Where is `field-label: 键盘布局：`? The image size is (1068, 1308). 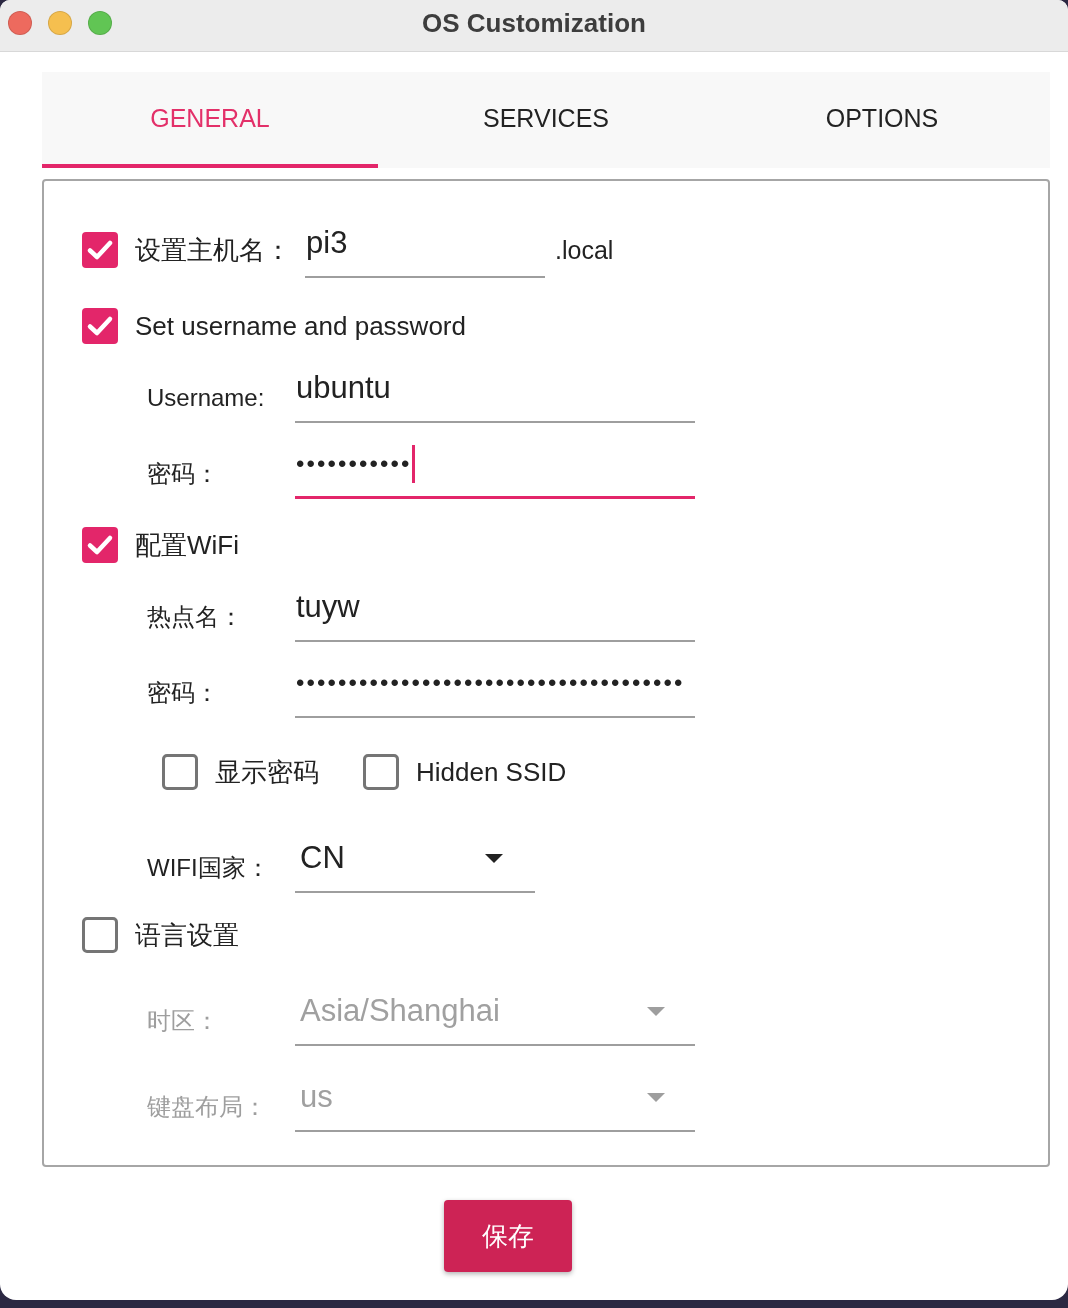 field-label: 键盘布局： is located at coordinates (207, 1107).